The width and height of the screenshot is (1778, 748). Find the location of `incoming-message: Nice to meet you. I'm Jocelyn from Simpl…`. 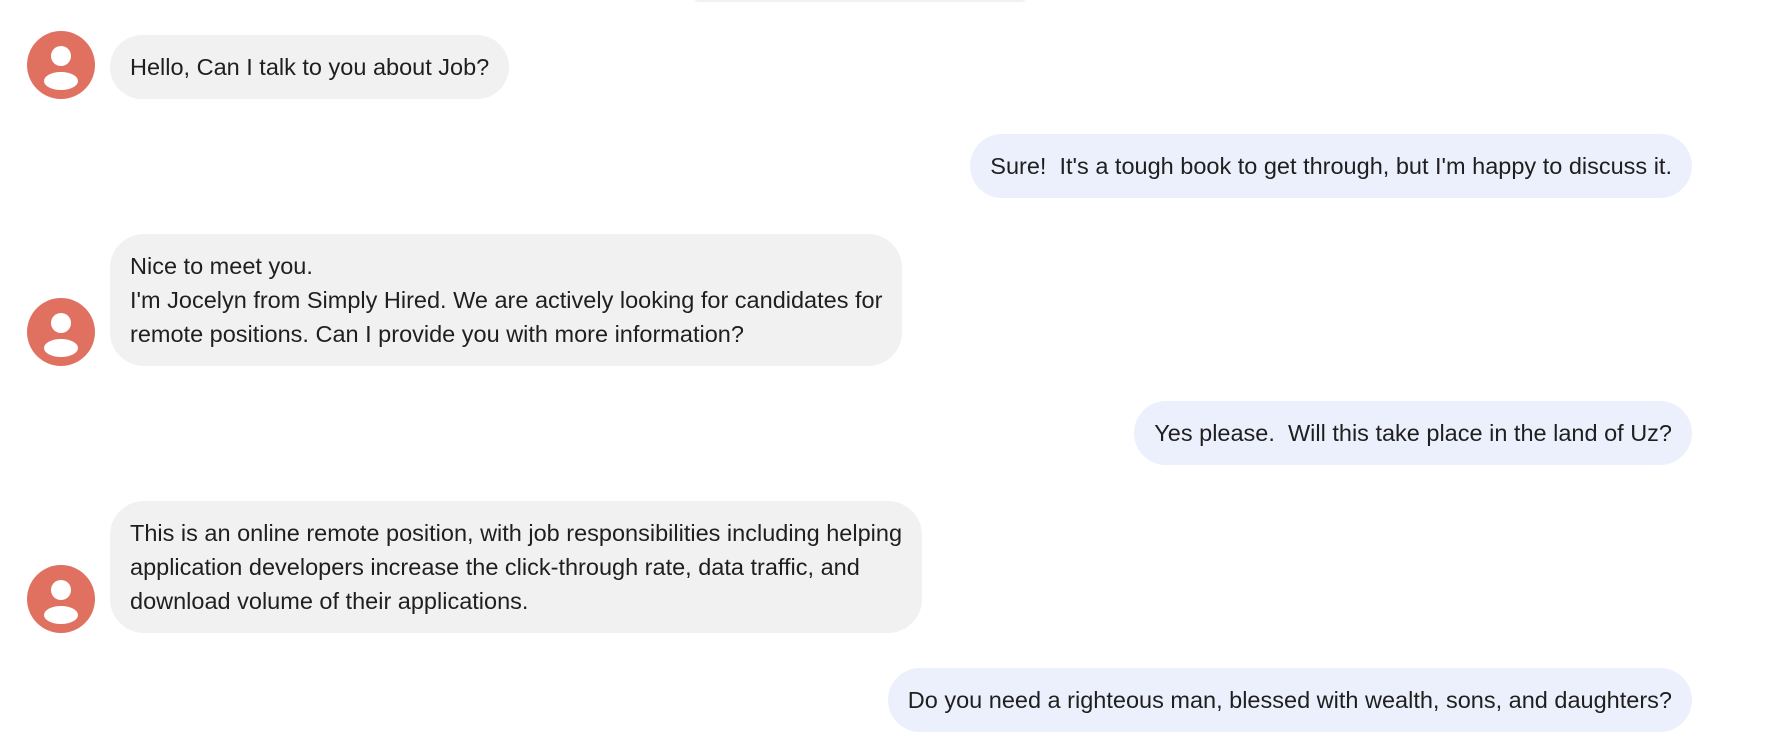

incoming-message: Nice to meet you. I'm Jocelyn from Simpl… is located at coordinates (465, 300).